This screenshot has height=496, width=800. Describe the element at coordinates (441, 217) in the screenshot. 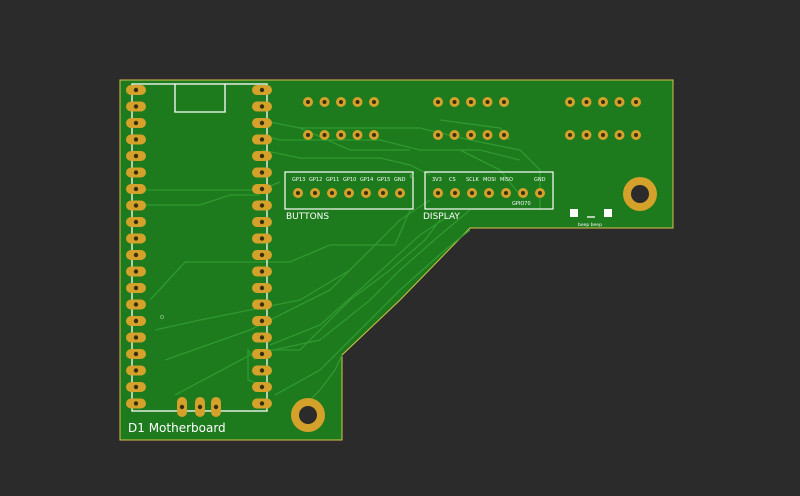

I see `display-label: DISPLAY` at that location.